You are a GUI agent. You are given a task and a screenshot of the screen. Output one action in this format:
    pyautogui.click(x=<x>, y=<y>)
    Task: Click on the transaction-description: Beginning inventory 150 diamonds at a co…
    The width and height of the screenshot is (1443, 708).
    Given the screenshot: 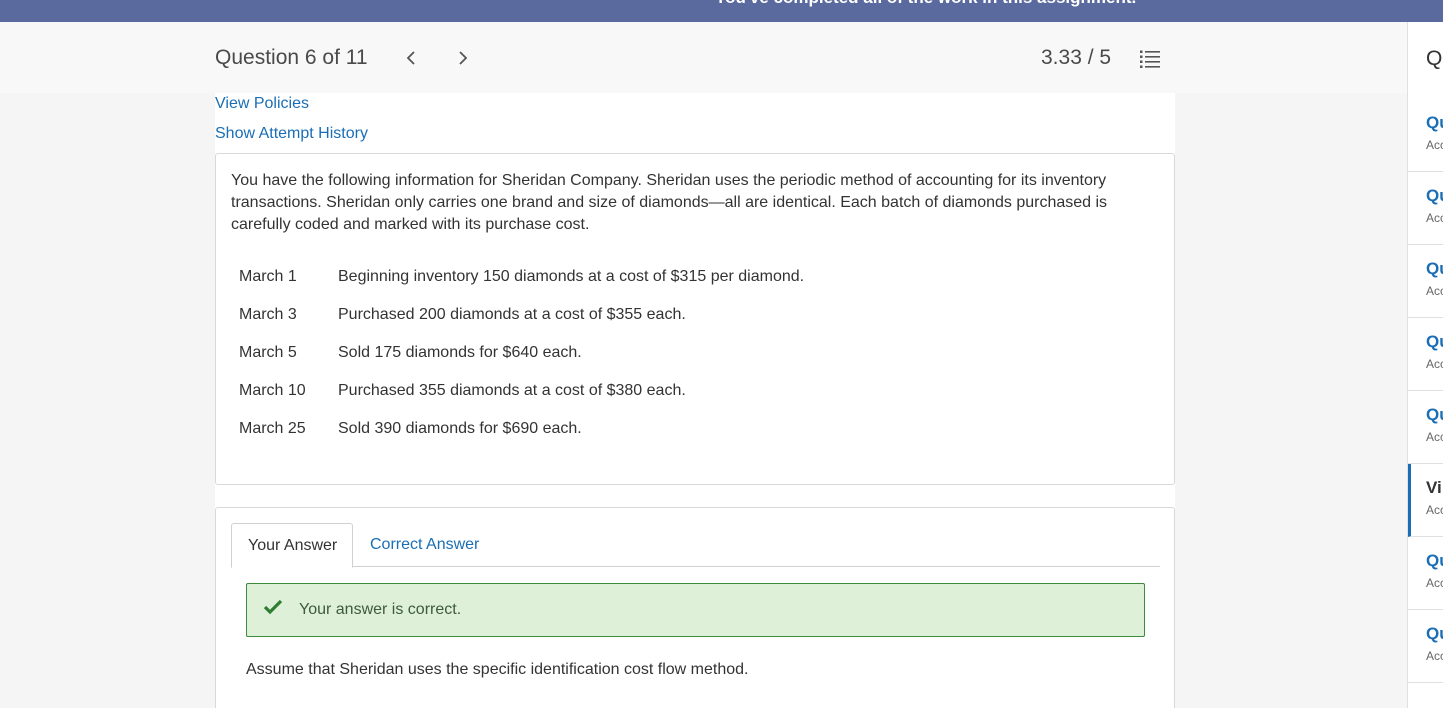 What is the action you would take?
    pyautogui.click(x=571, y=276)
    